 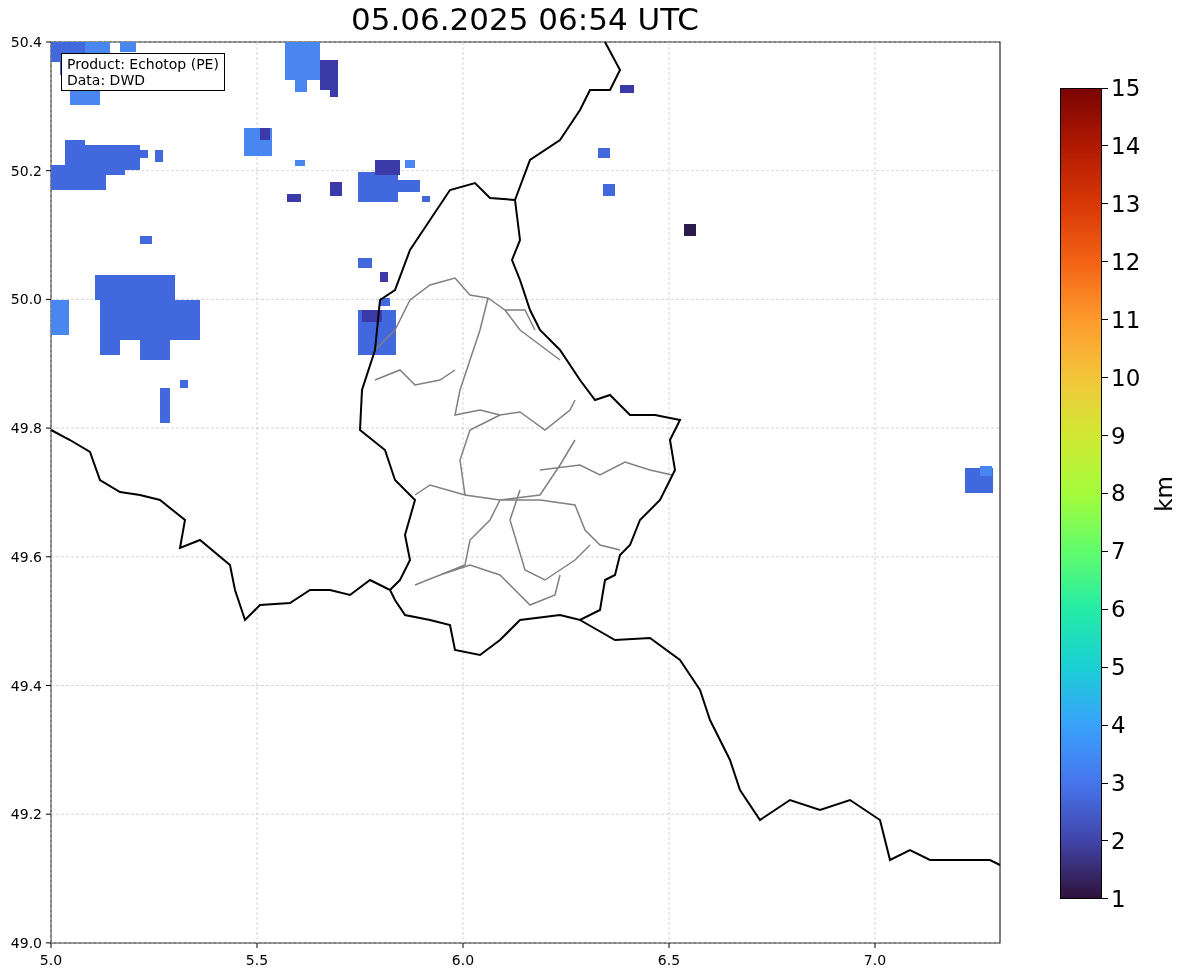 What do you see at coordinates (669, 960) in the screenshot?
I see `longitude-label: 6.5` at bounding box center [669, 960].